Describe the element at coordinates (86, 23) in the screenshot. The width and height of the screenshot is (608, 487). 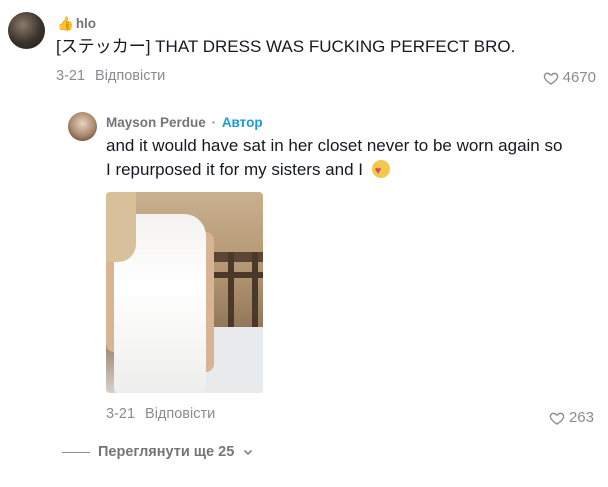
I see `username-text: hlo` at that location.